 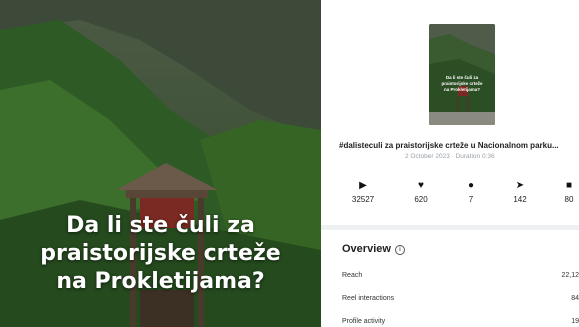 I want to click on row-value: 84, so click(x=575, y=298).